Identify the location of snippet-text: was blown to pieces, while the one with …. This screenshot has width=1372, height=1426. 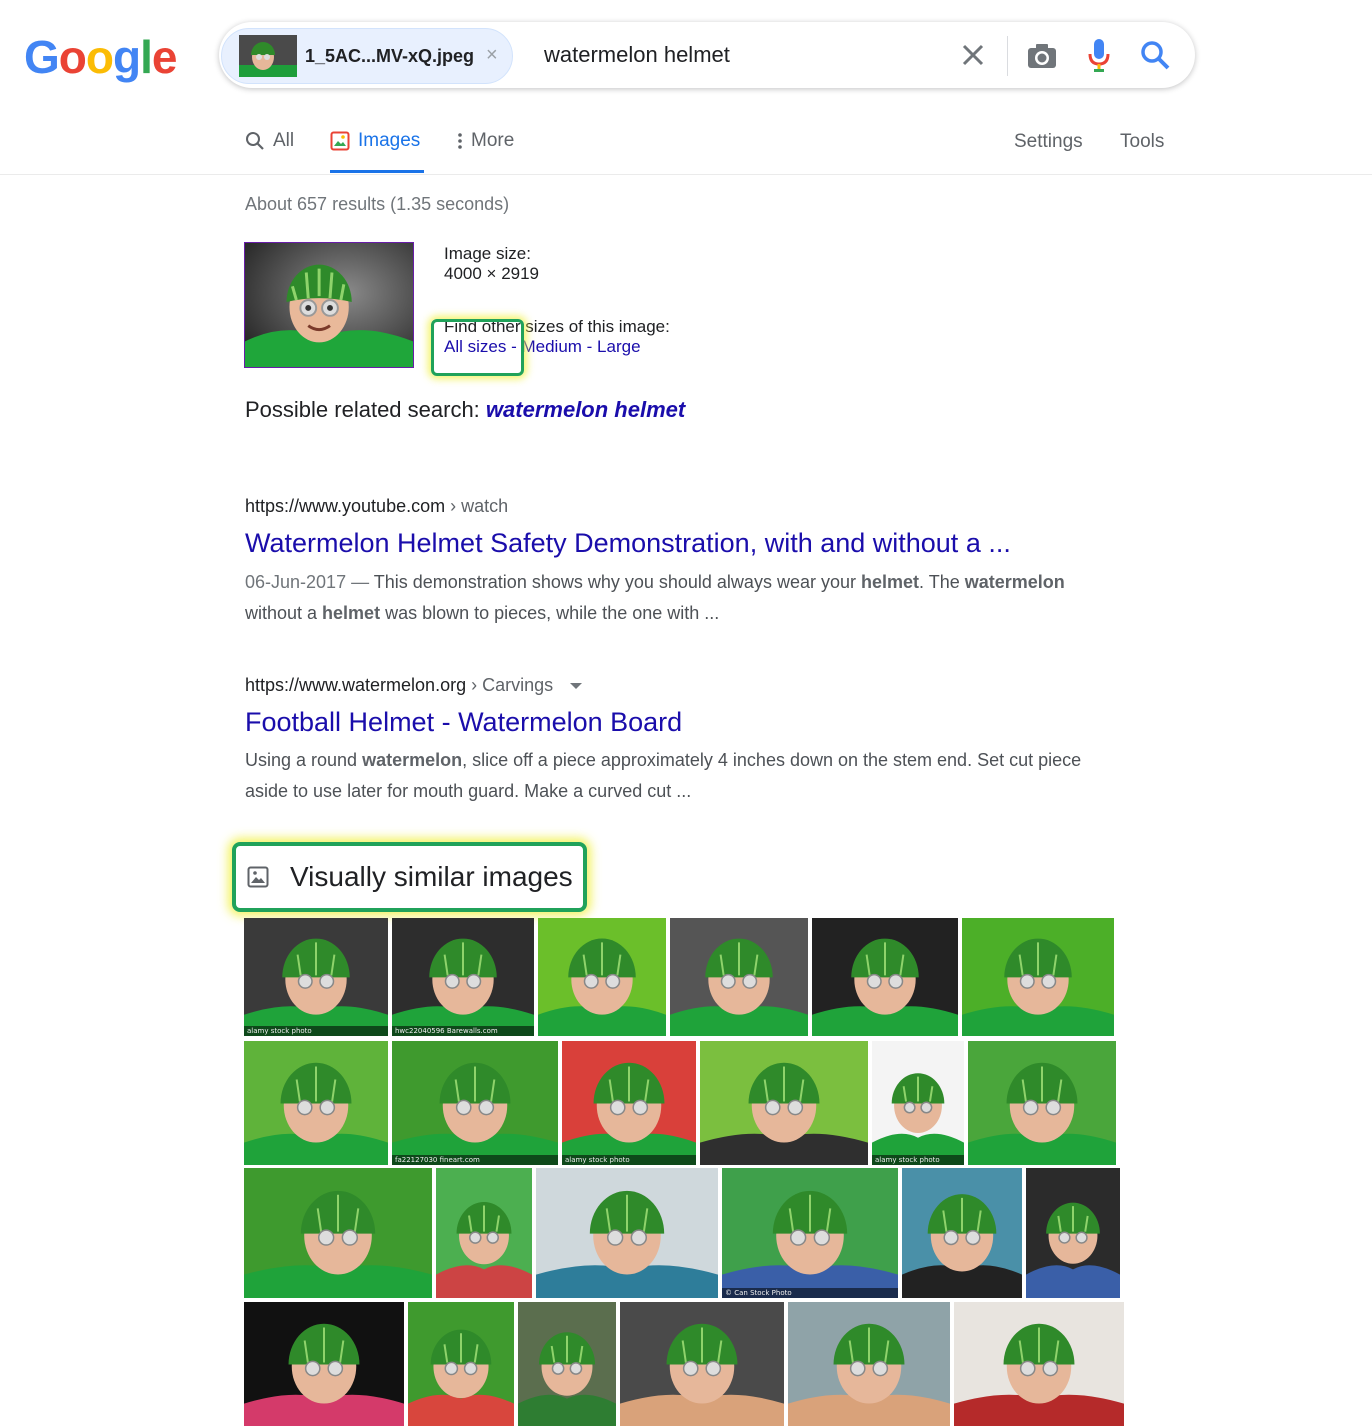
(550, 613).